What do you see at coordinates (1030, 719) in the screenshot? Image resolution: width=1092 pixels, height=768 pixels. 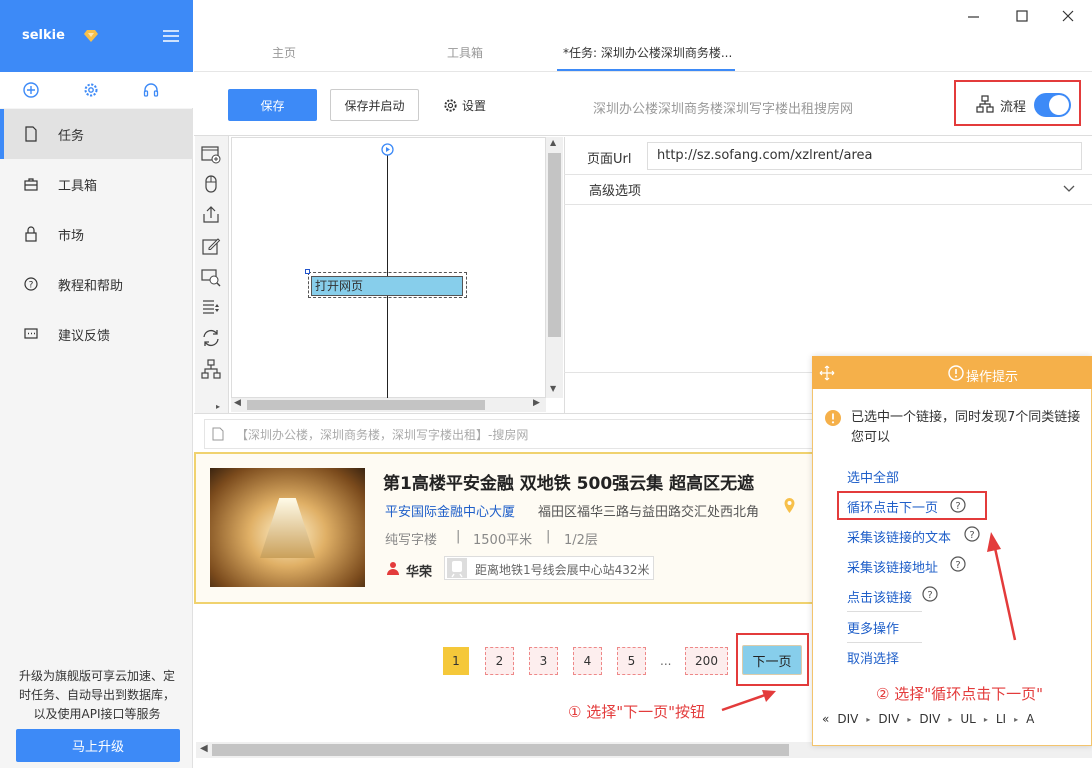 I see `path-item: A` at bounding box center [1030, 719].